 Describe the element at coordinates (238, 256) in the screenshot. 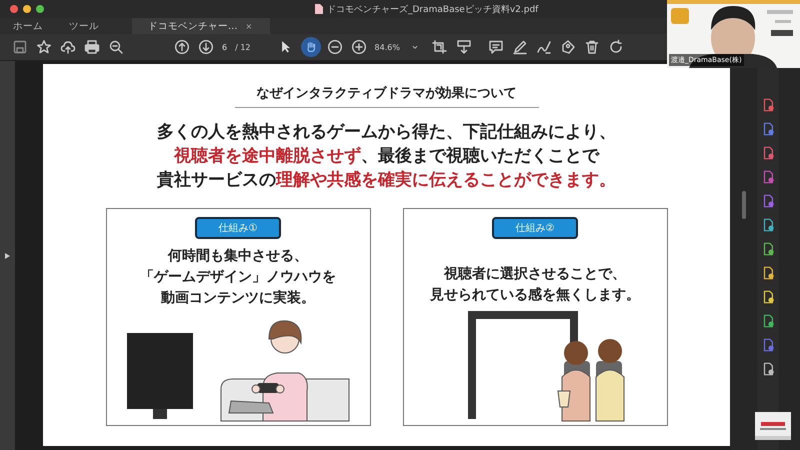

I see `card-text: 何時間も集中させる、` at that location.